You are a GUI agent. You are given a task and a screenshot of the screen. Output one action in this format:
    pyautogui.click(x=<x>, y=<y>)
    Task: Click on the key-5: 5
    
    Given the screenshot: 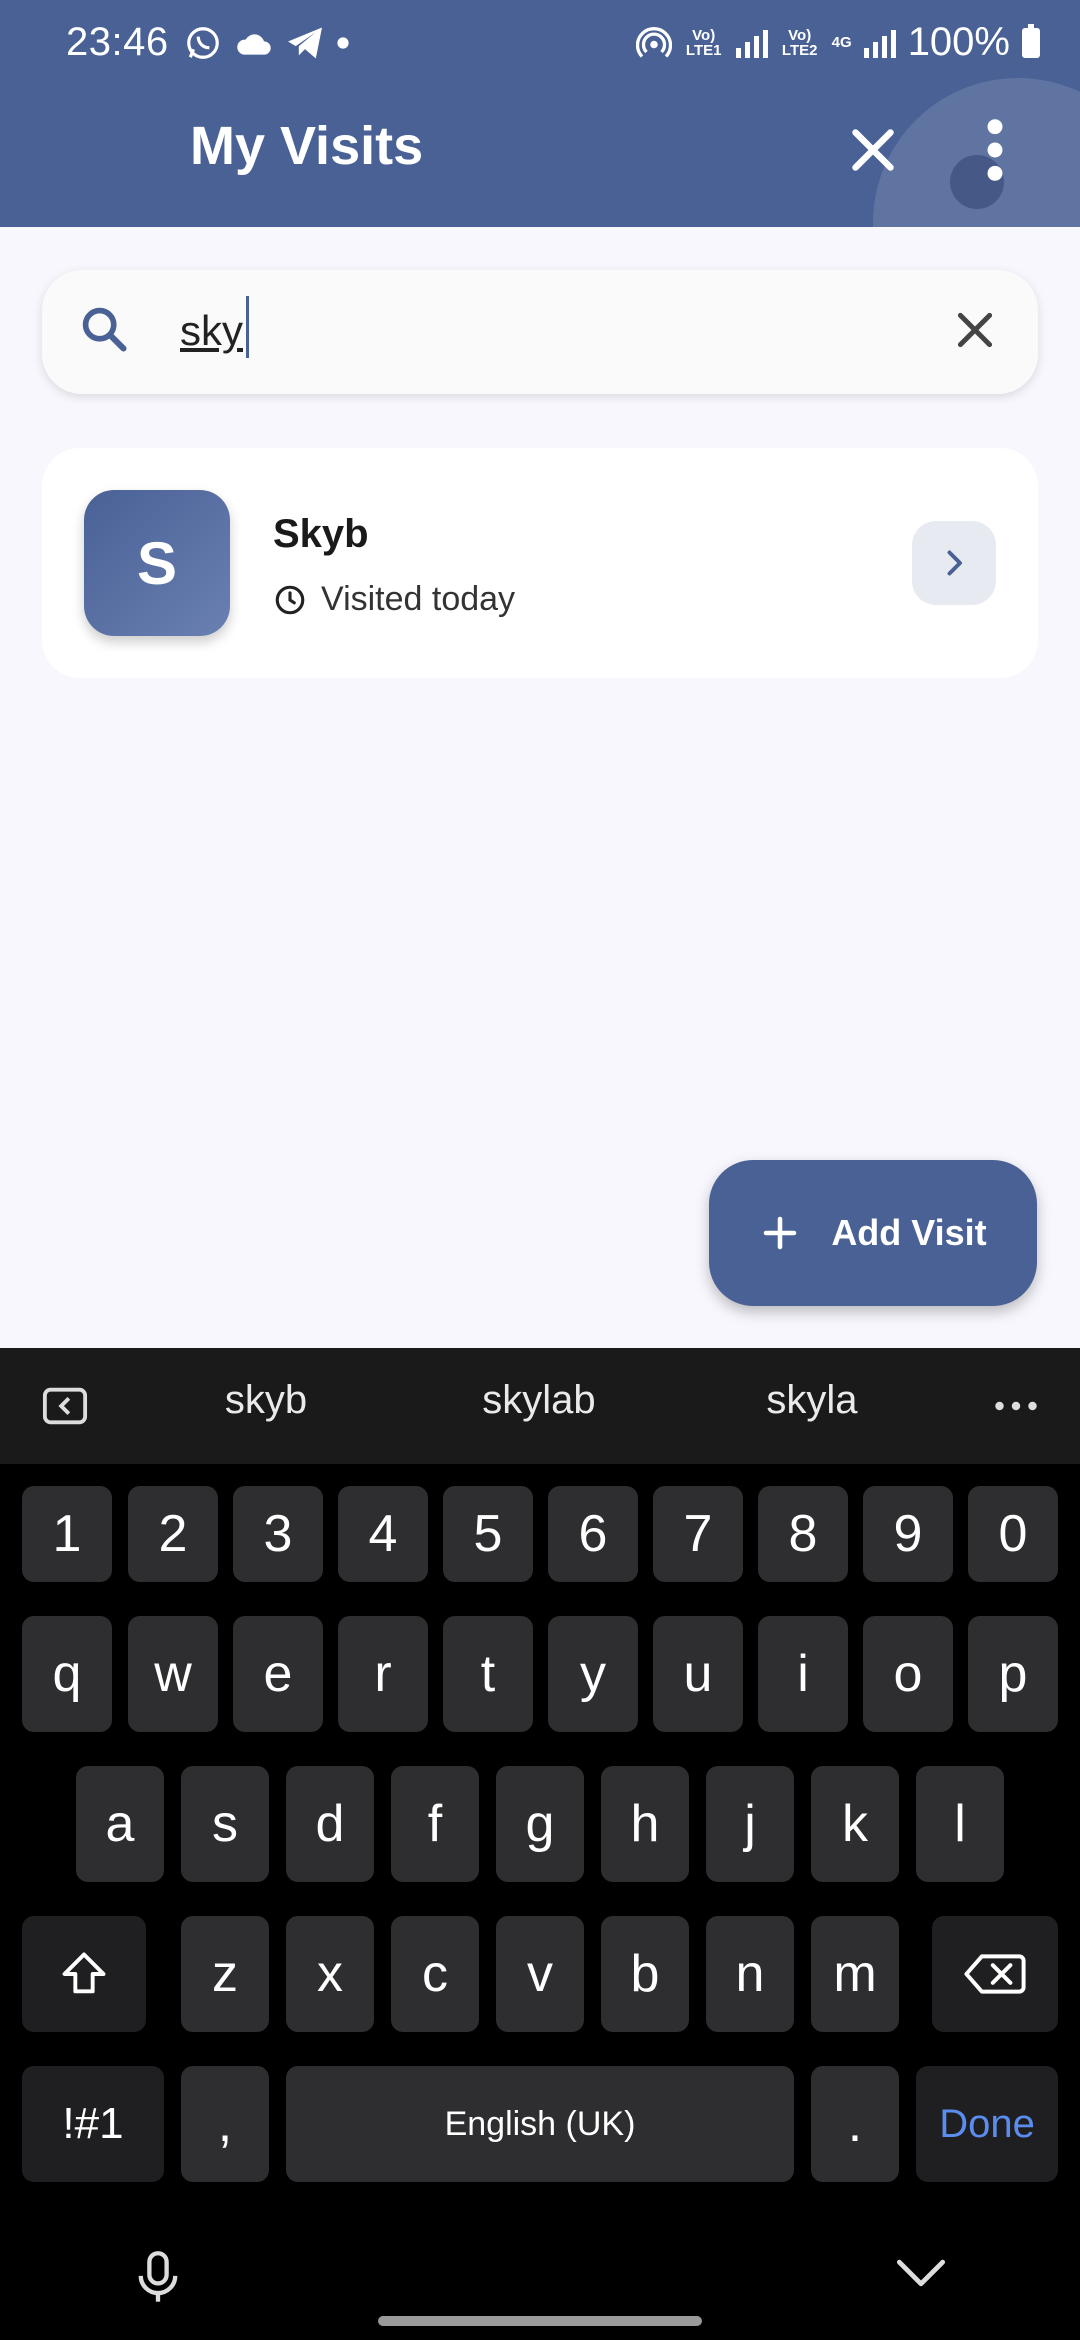 What is the action you would take?
    pyautogui.click(x=488, y=1534)
    